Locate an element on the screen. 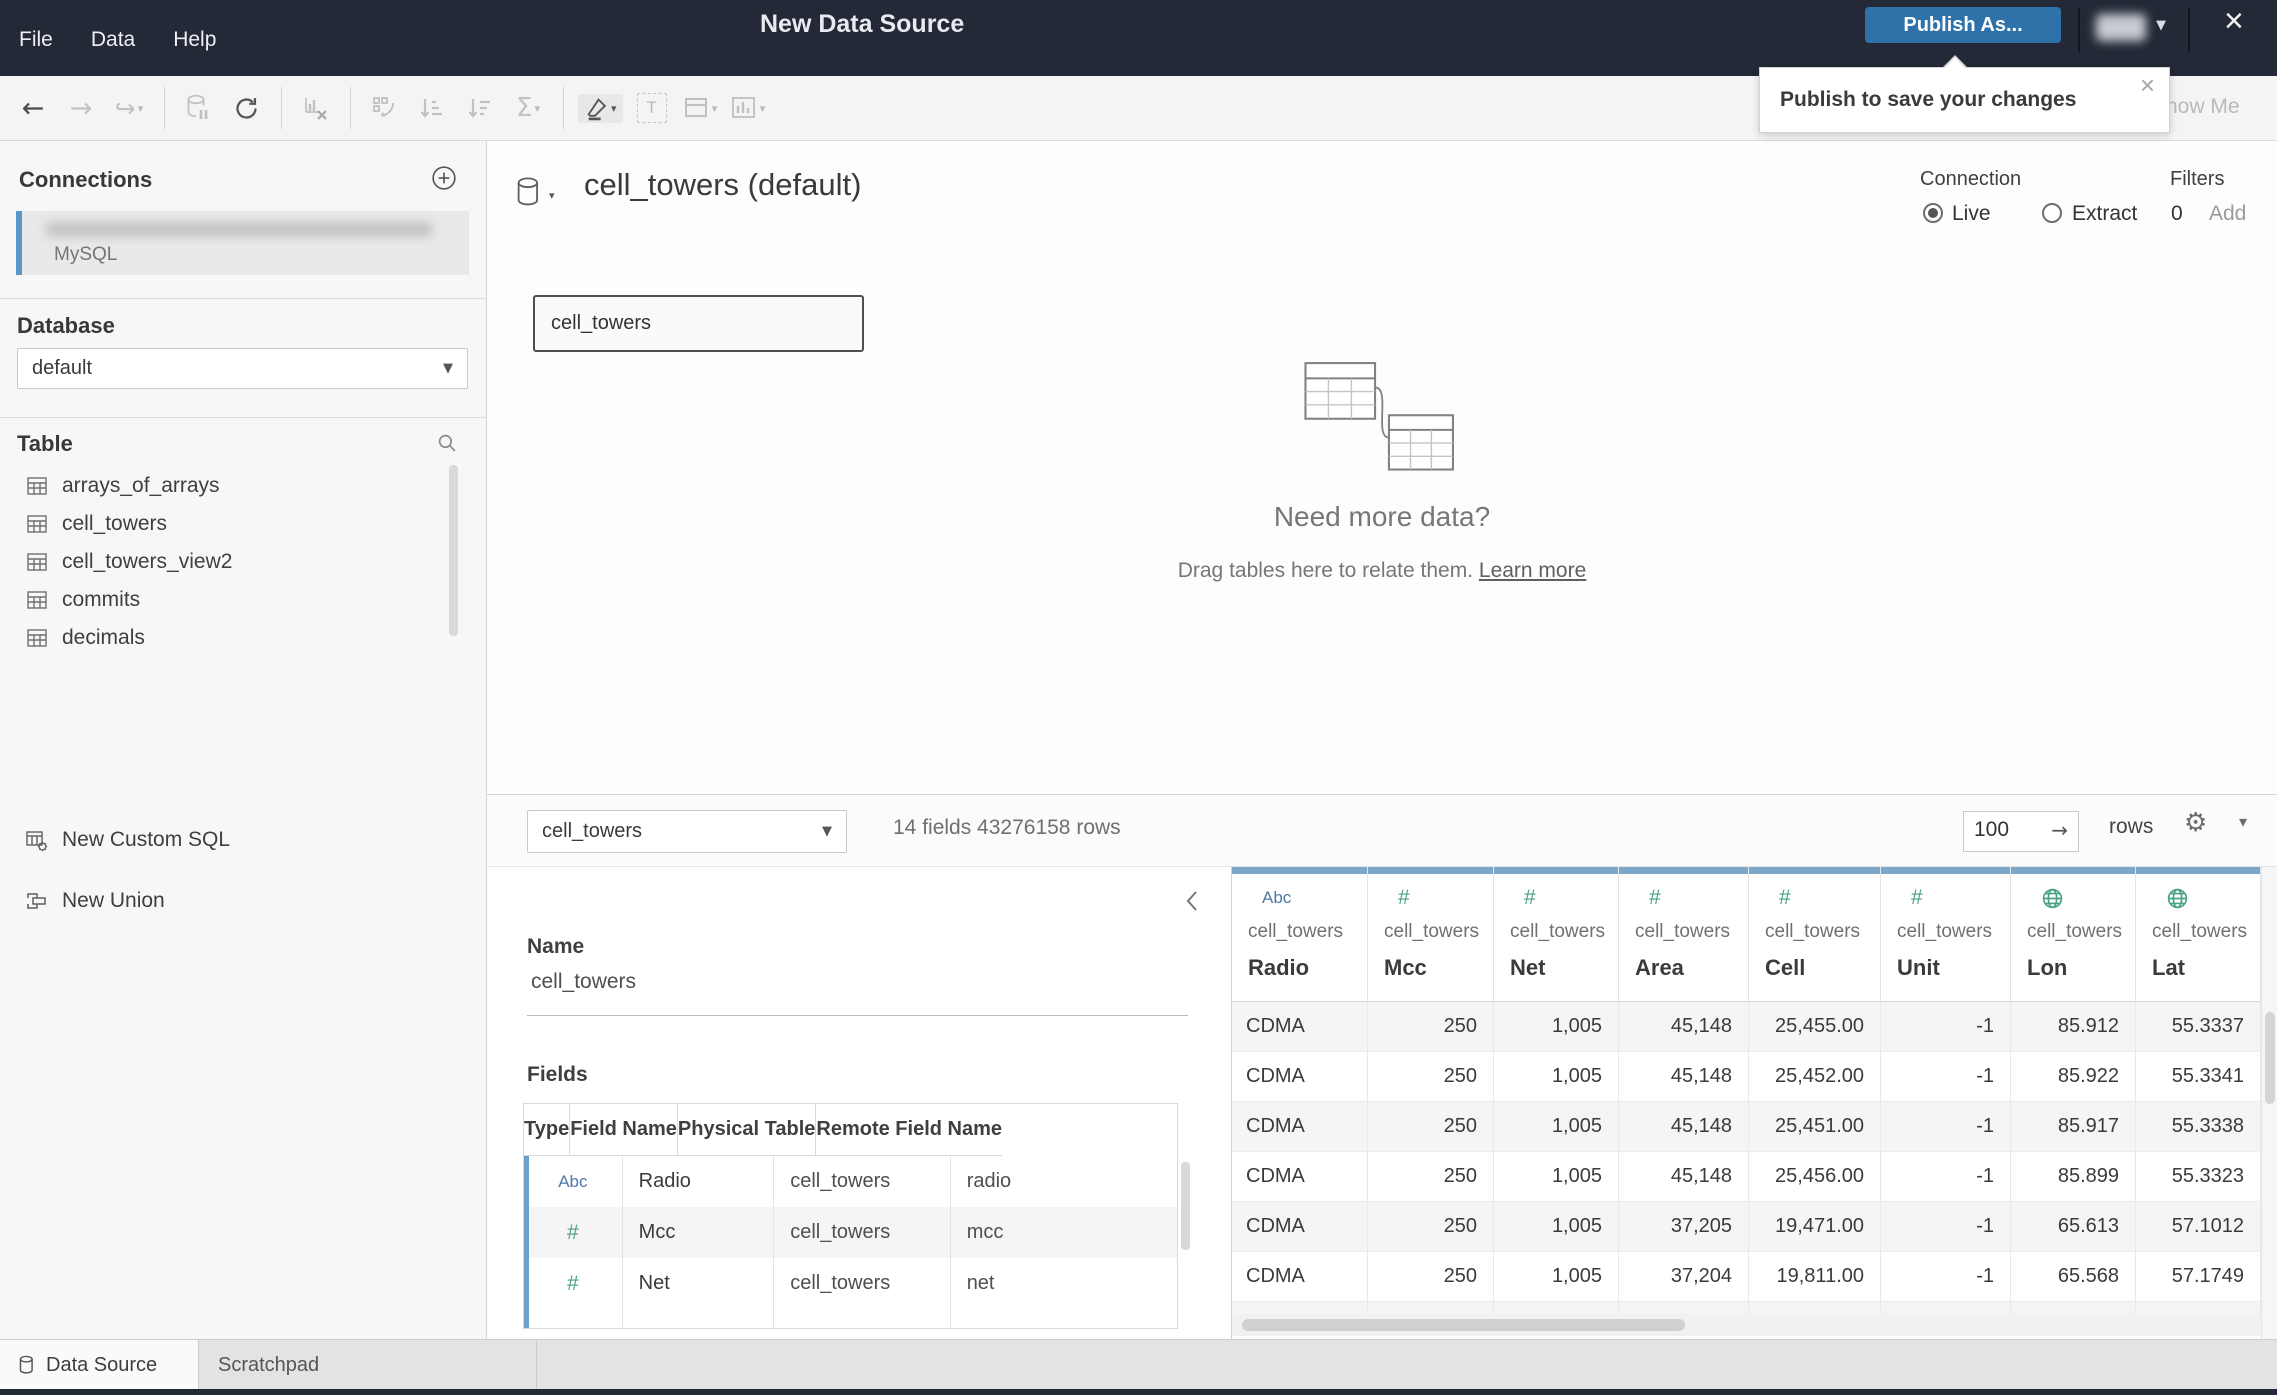  grid-cell: 250 is located at coordinates (1431, 1176).